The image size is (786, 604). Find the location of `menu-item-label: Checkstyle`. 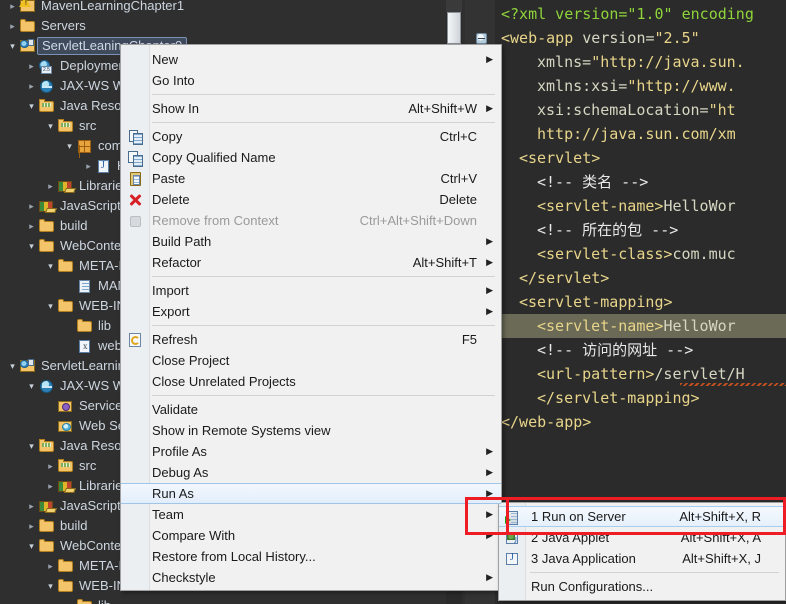

menu-item-label: Checkstyle is located at coordinates (184, 577).